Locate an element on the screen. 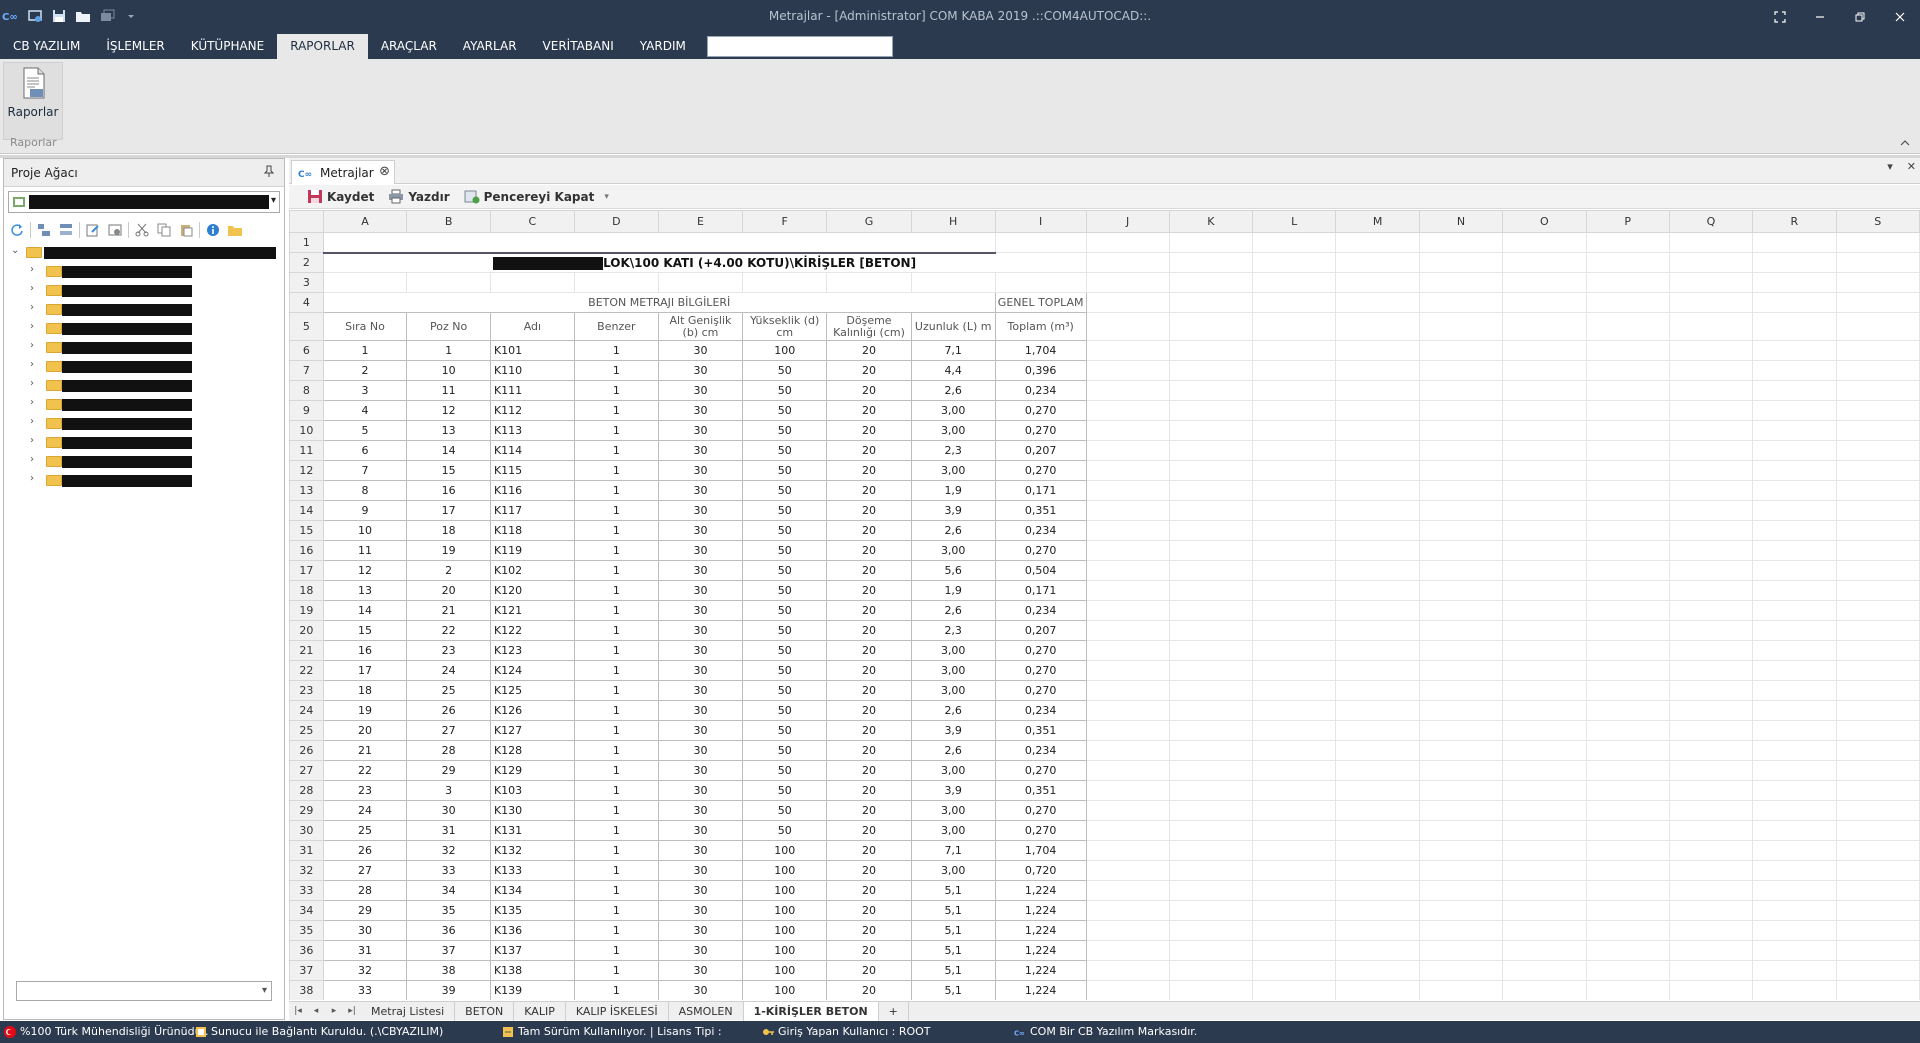 The image size is (1920, 1043). column-header: R is located at coordinates (1794, 221).